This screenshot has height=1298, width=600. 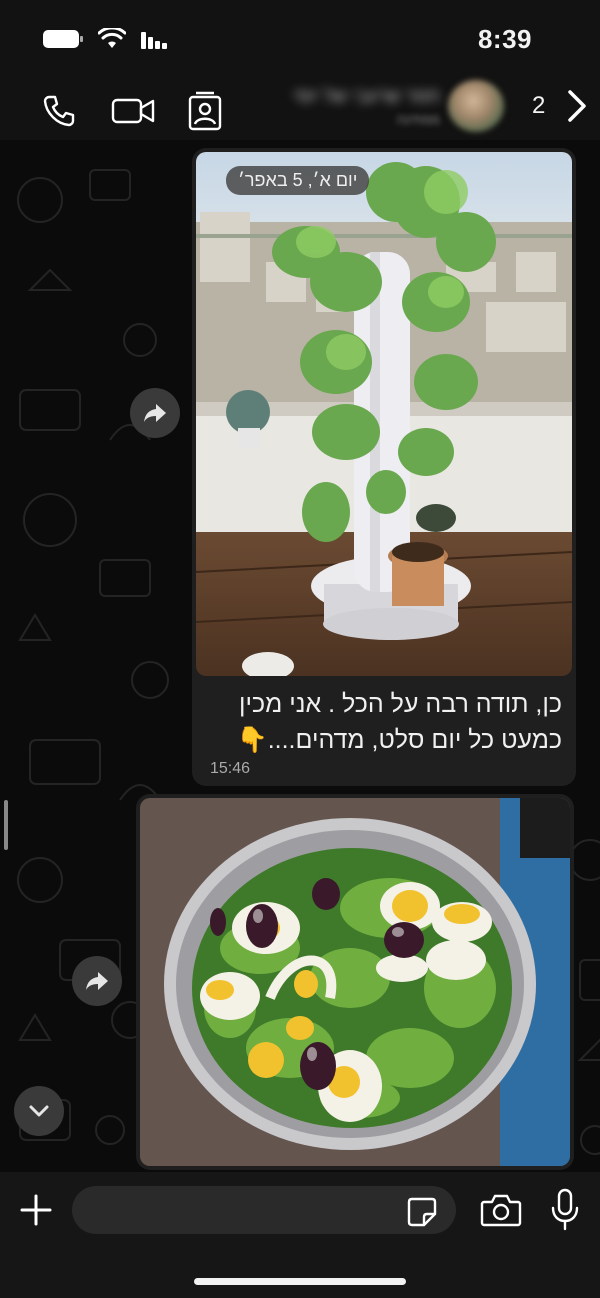 What do you see at coordinates (230, 768) in the screenshot?
I see `message-time: 15:46` at bounding box center [230, 768].